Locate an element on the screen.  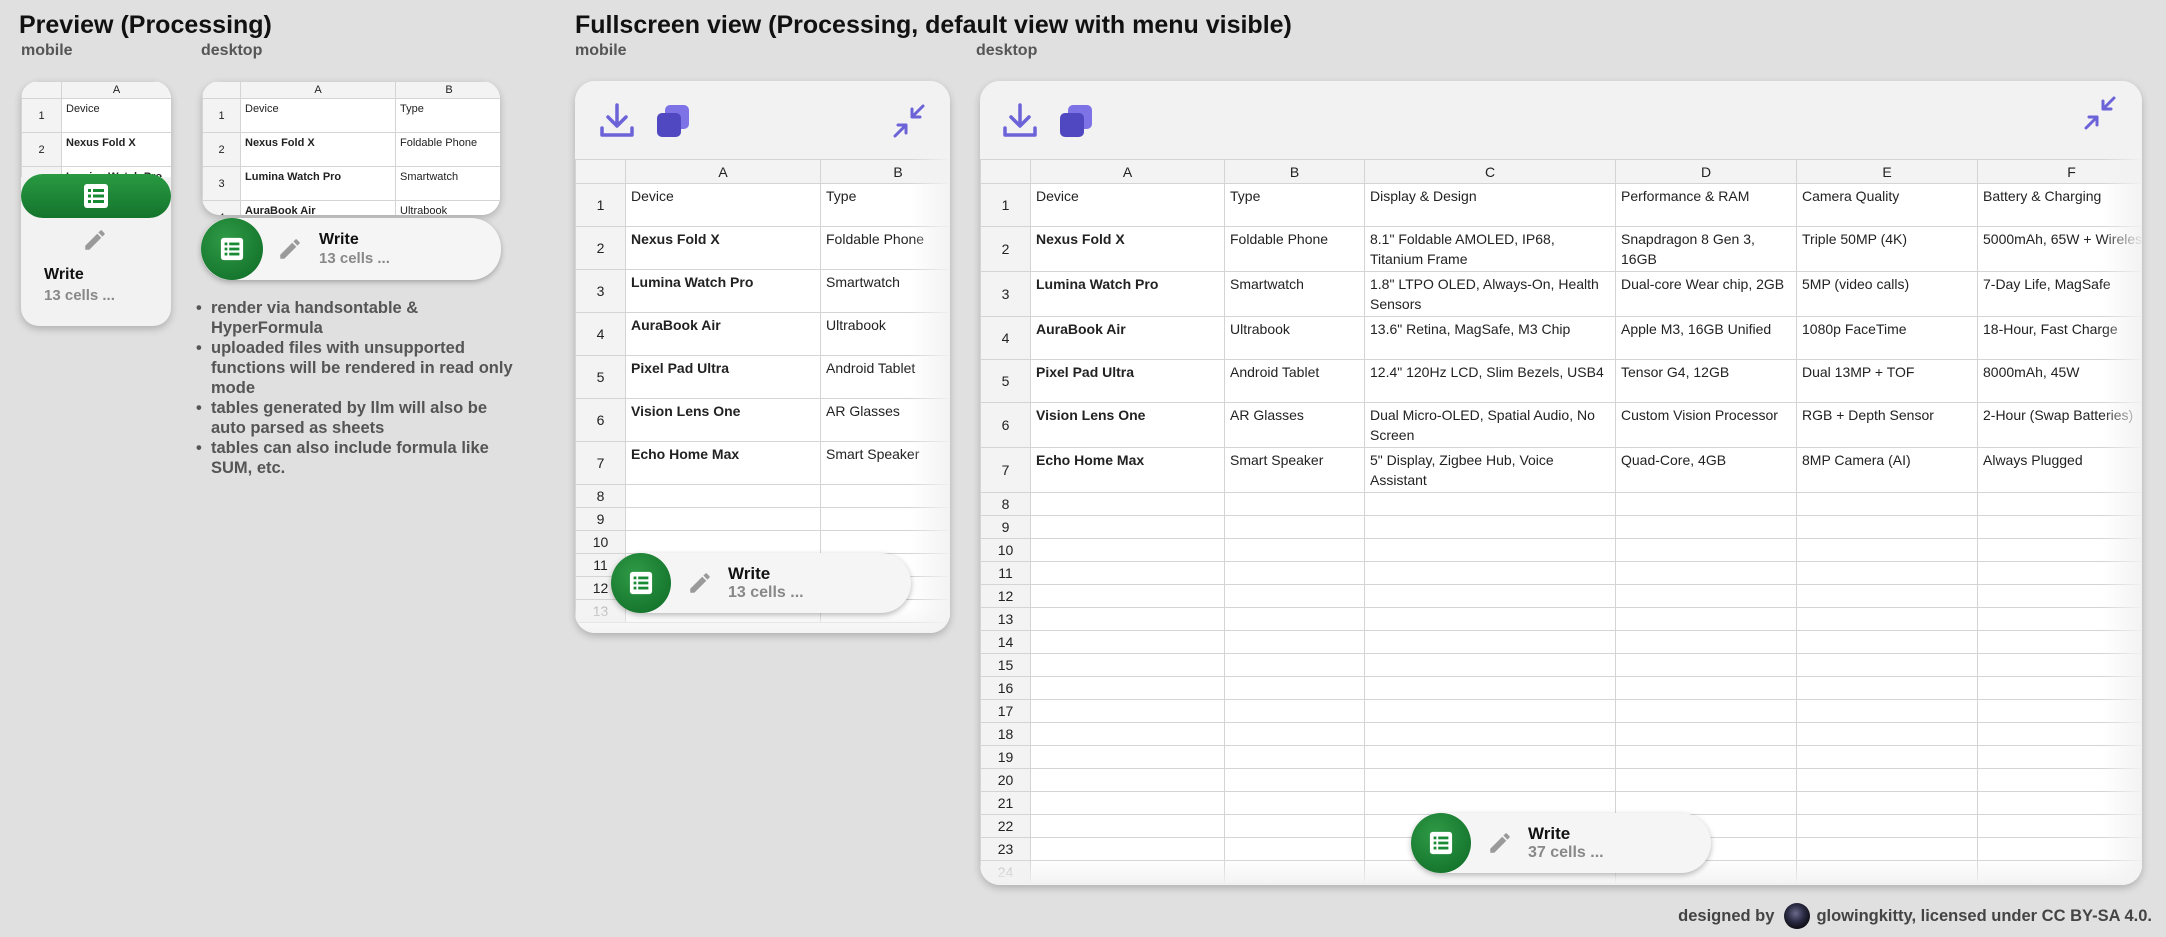
row-header: 1 is located at coordinates (41, 115).